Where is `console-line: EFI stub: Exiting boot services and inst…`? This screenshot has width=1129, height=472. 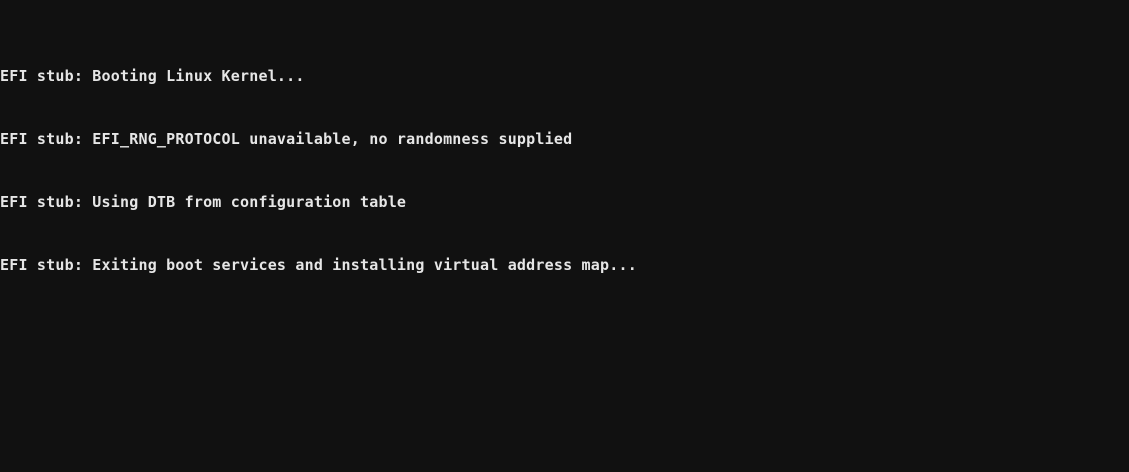
console-line: EFI stub: Exiting boot services and inst… is located at coordinates (318, 265).